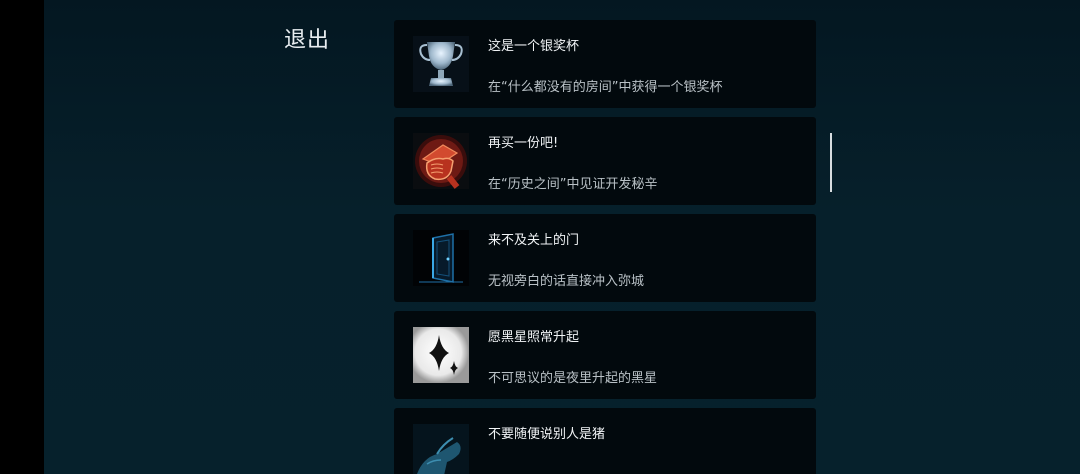 Image resolution: width=1080 pixels, height=474 pixels. Describe the element at coordinates (547, 434) in the screenshot. I see `achievement-title: 不要随便说别人是猪` at that location.